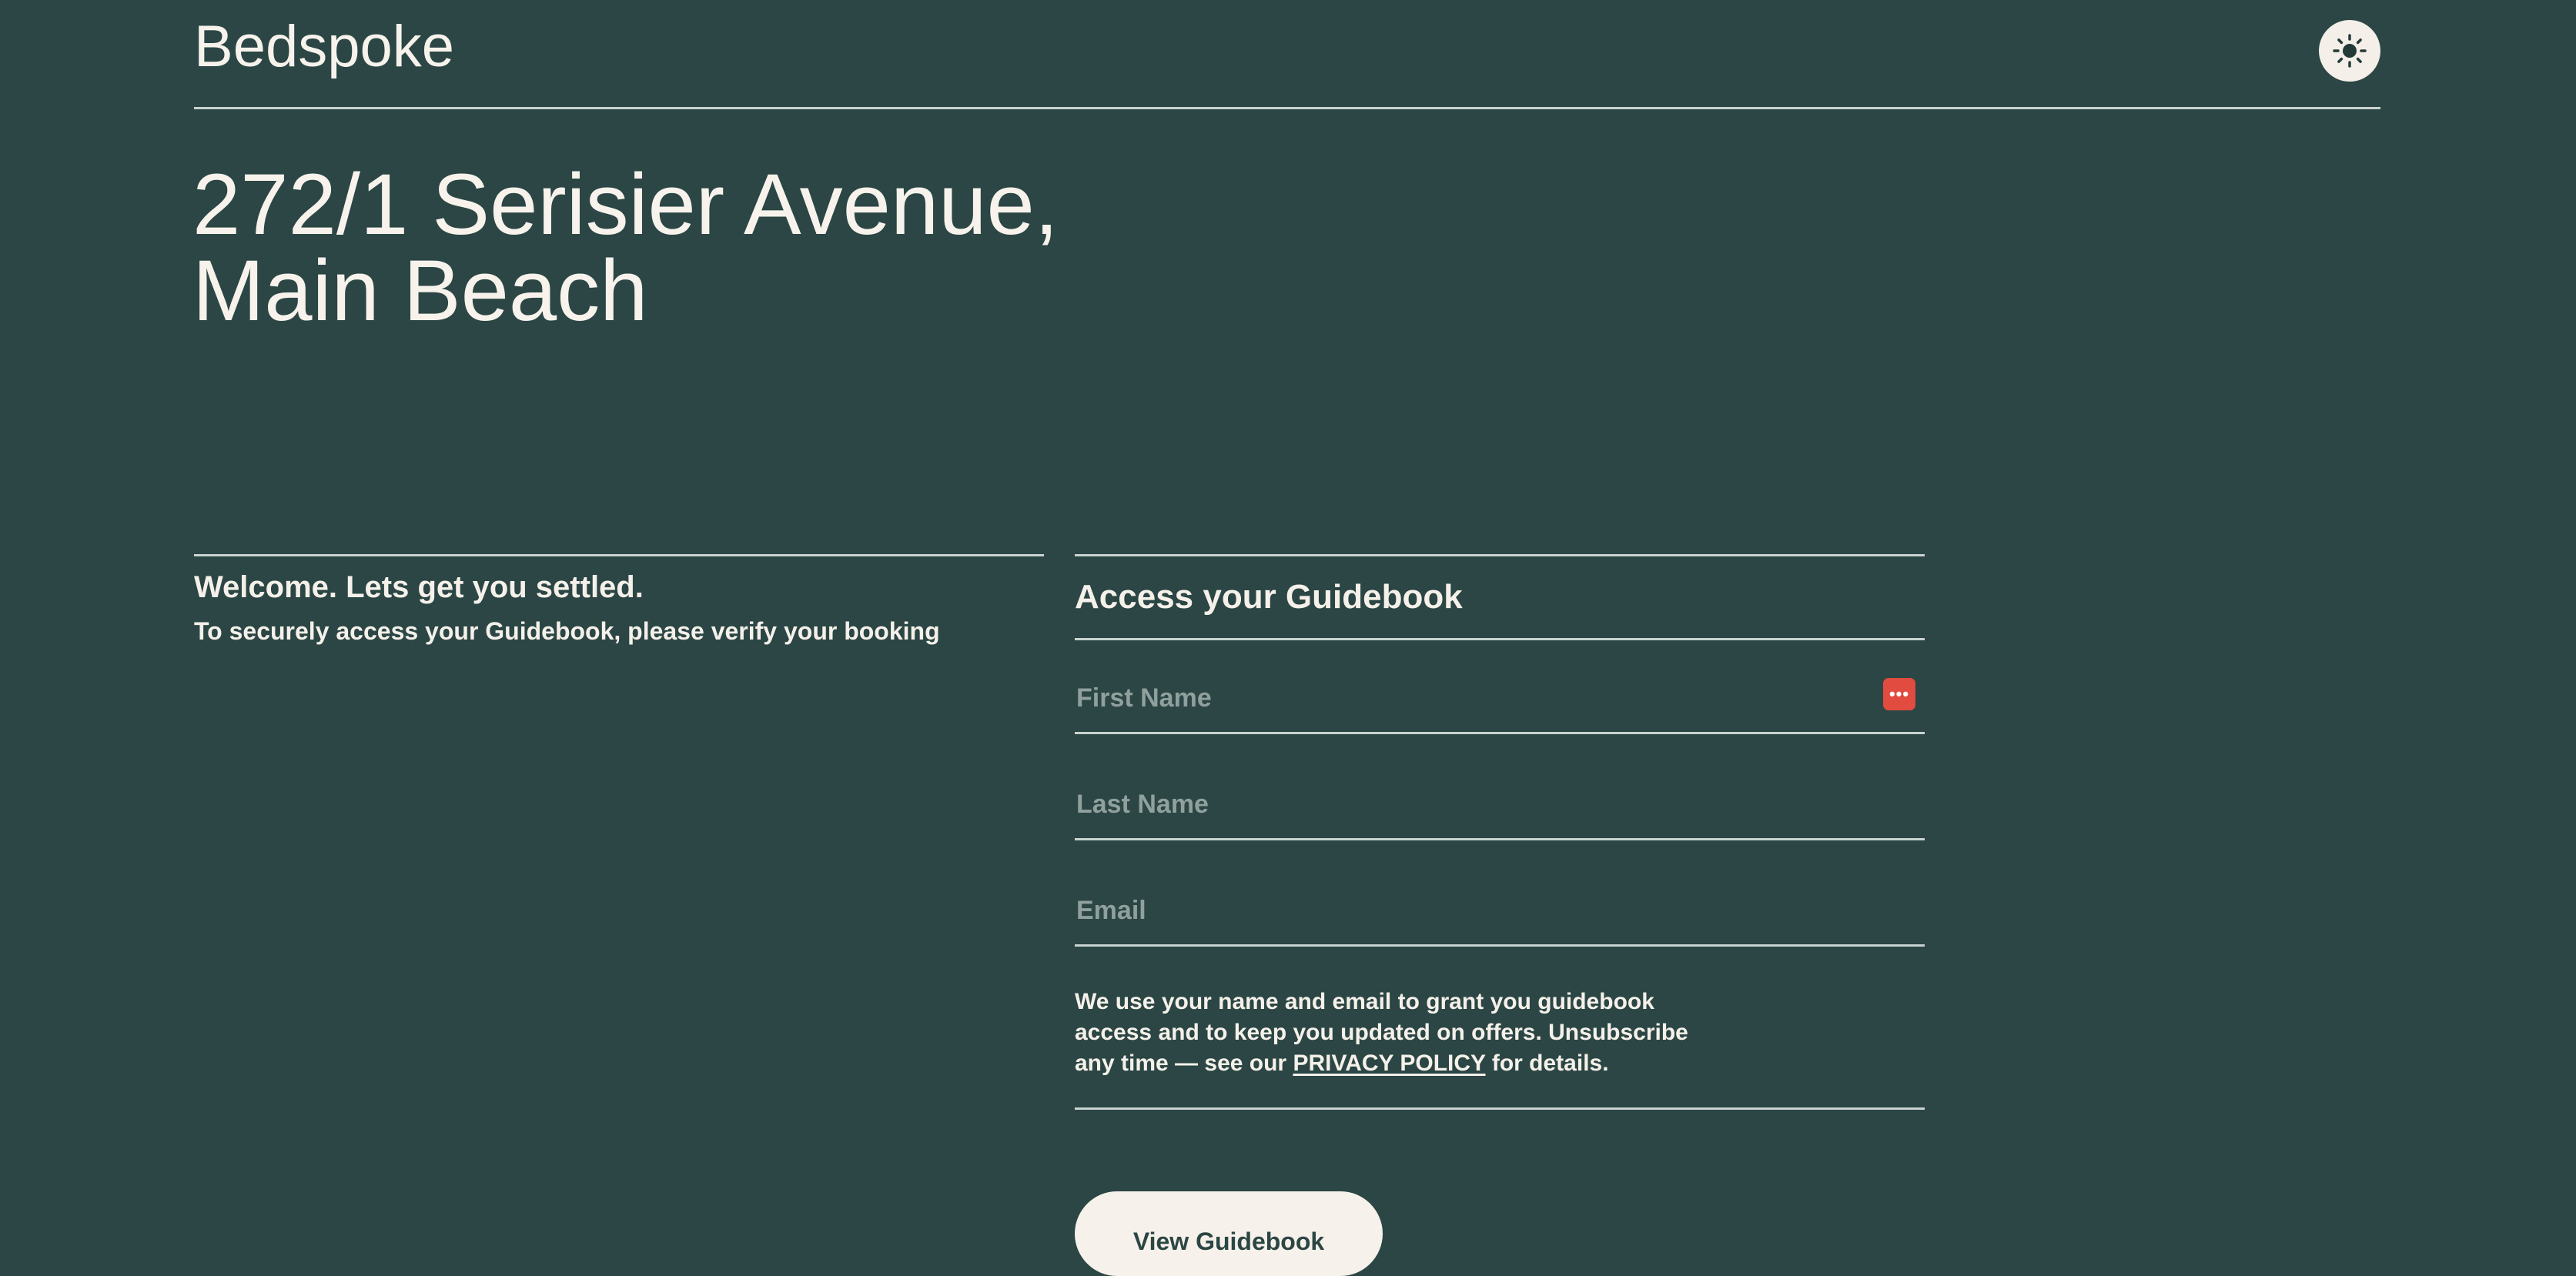 Image resolution: width=2576 pixels, height=1276 pixels. What do you see at coordinates (1547, 1063) in the screenshot?
I see `consent-text-end: for details.` at bounding box center [1547, 1063].